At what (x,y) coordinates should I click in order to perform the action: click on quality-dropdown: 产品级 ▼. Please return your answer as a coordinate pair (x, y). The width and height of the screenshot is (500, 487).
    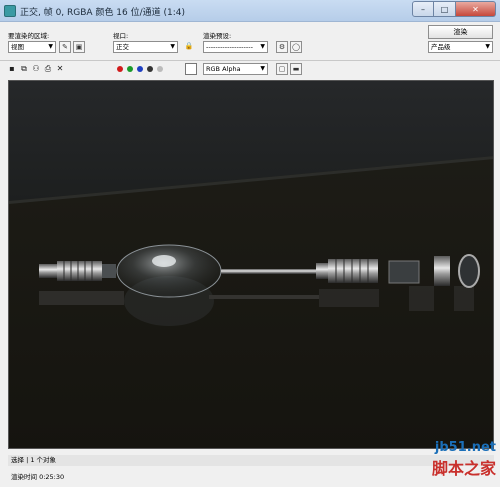
    Looking at the image, I should click on (460, 47).